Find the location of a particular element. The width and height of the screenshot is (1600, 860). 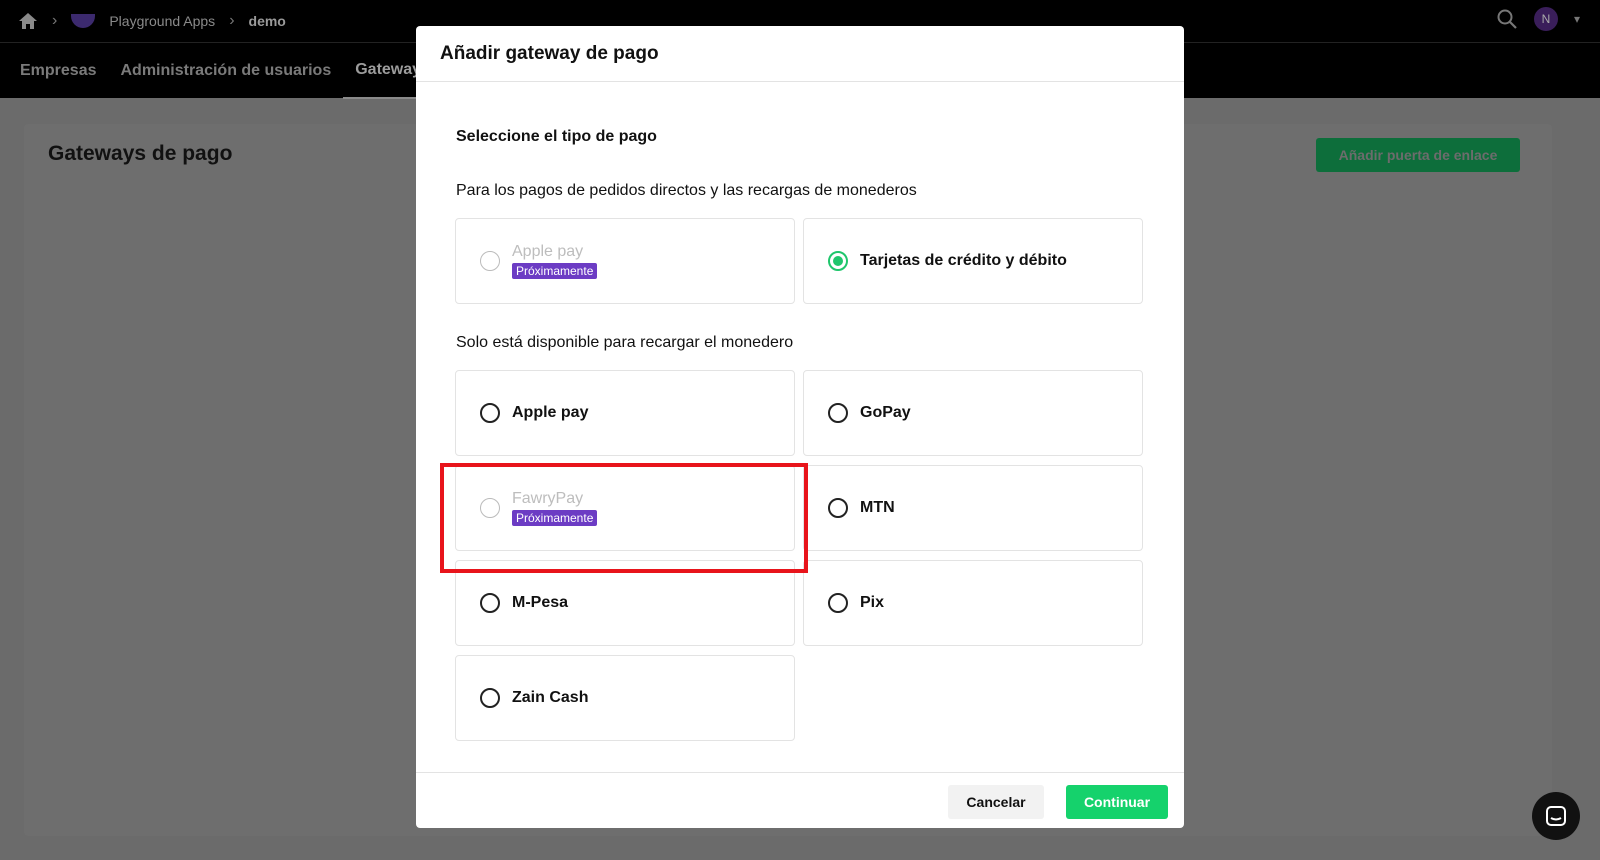

modal-title: Añadir gateway de pago is located at coordinates (549, 53).